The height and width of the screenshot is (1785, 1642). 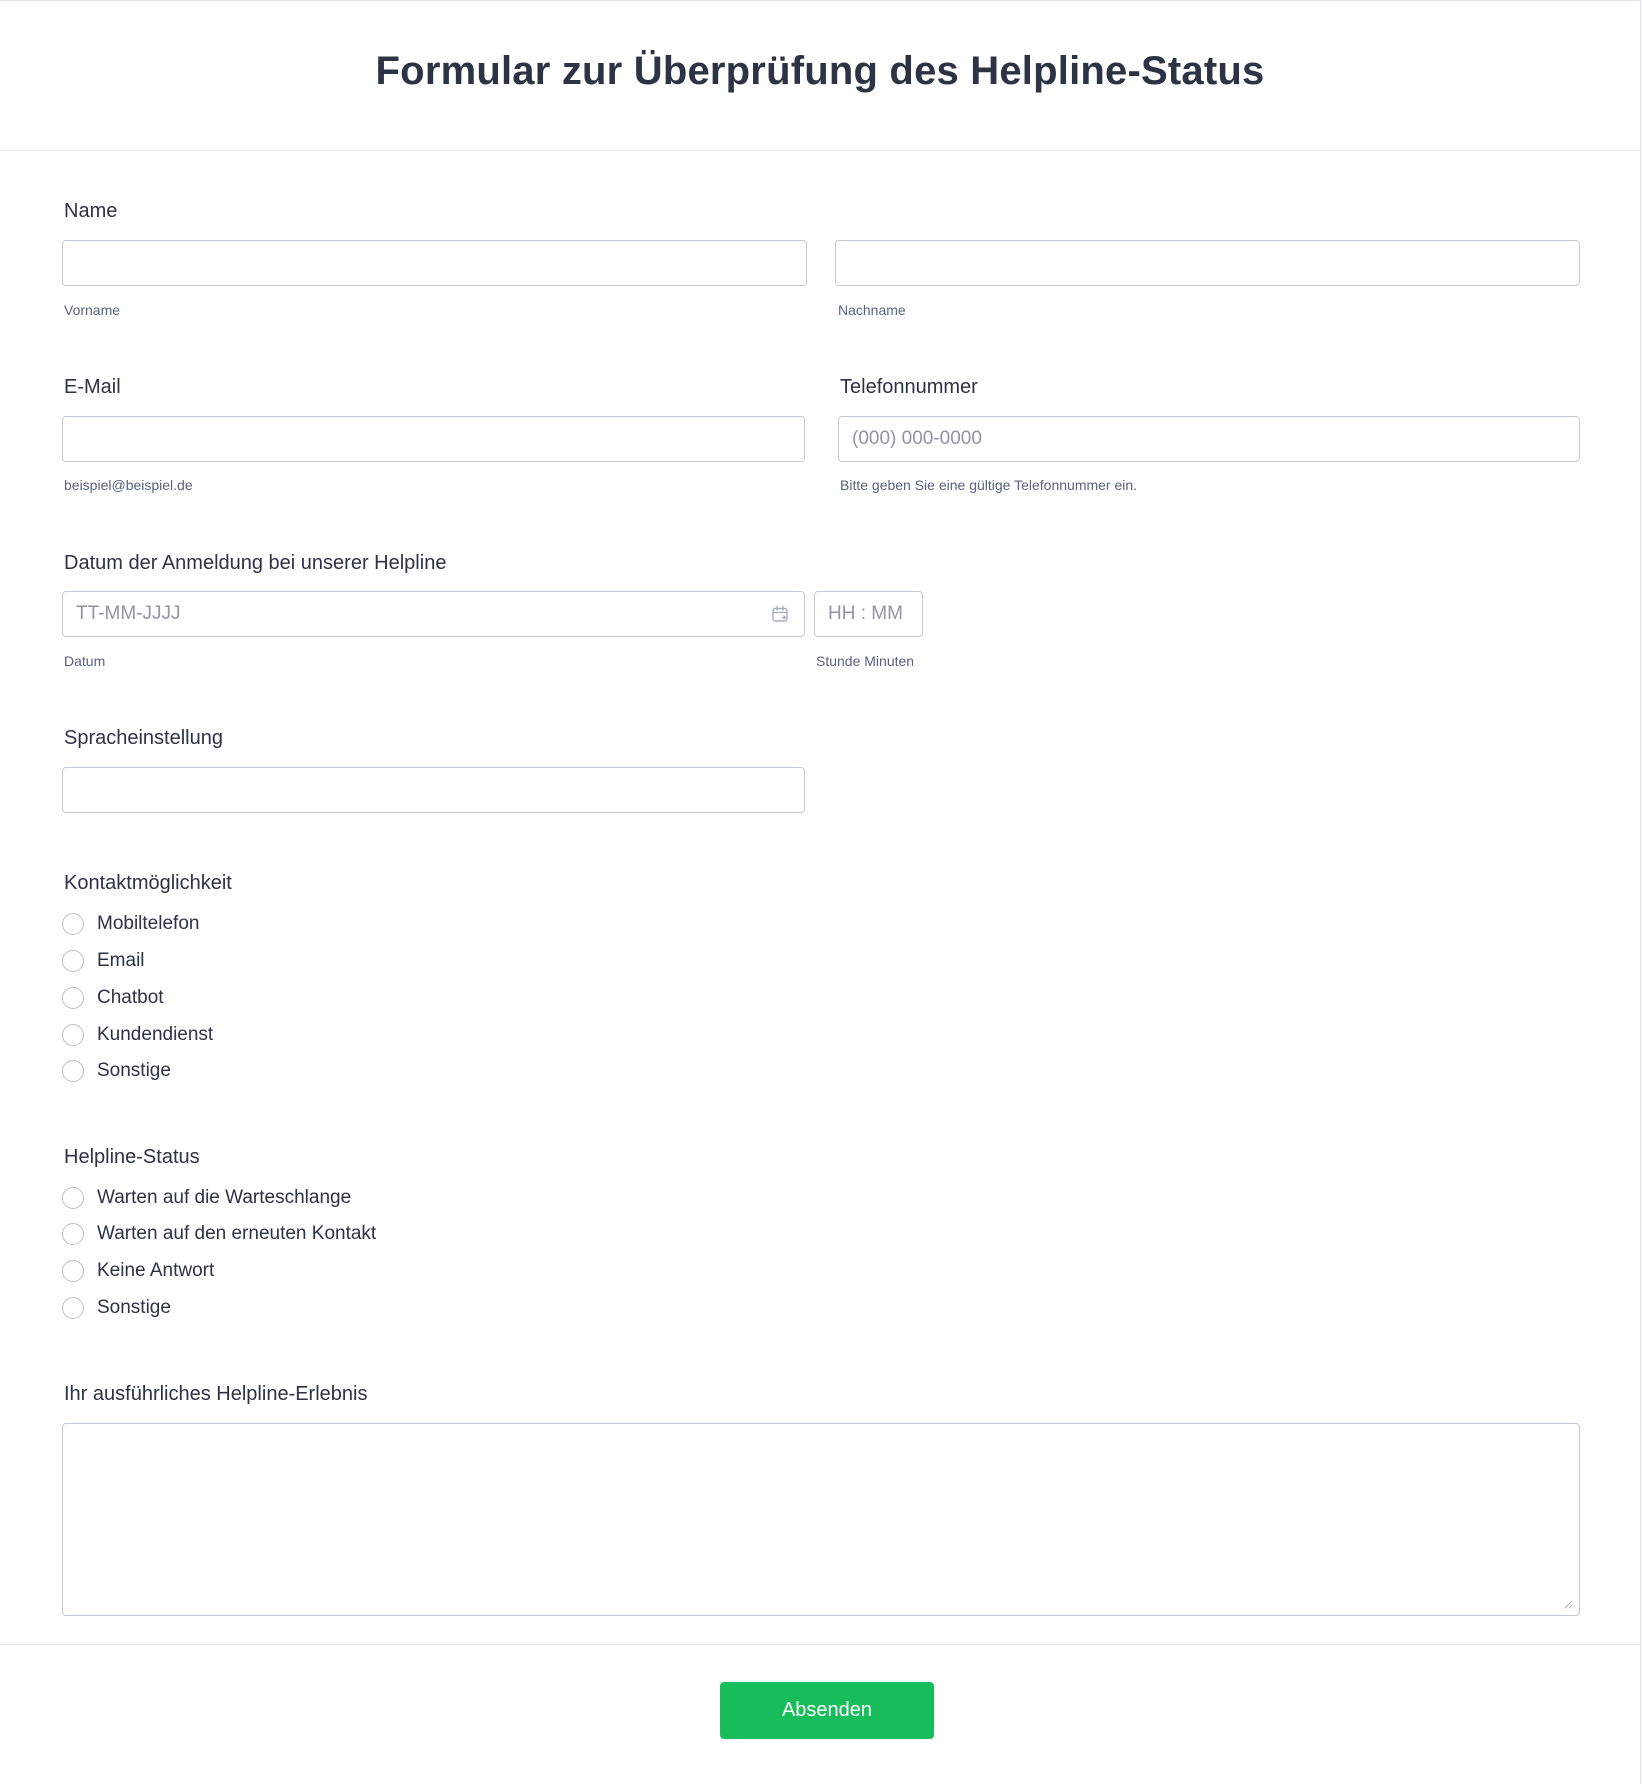 What do you see at coordinates (1568, 1604) in the screenshot?
I see `resize-handle-icon` at bounding box center [1568, 1604].